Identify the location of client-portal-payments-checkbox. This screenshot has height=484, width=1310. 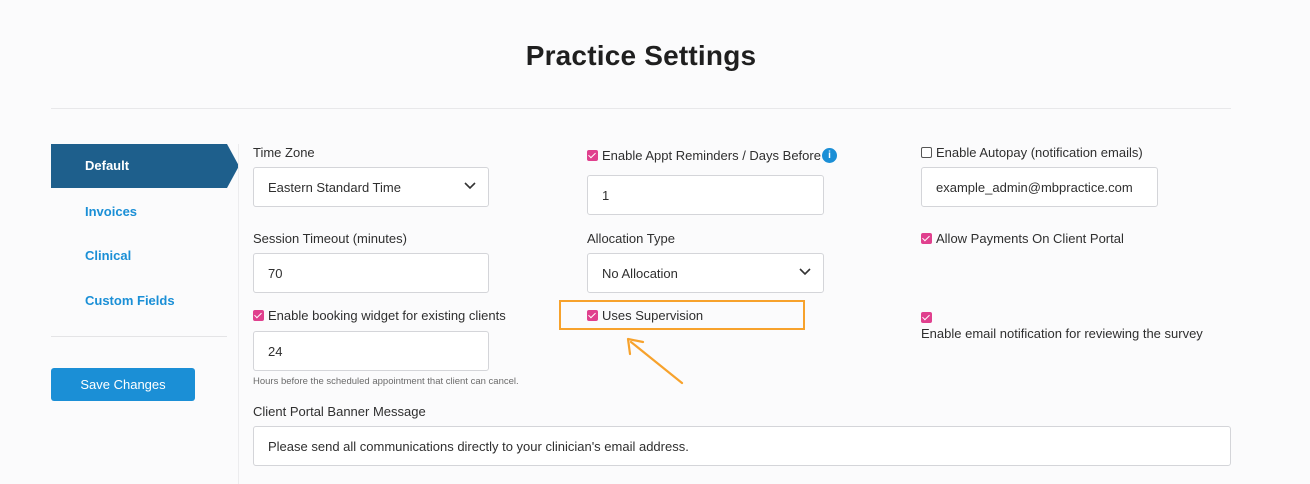
(926, 238).